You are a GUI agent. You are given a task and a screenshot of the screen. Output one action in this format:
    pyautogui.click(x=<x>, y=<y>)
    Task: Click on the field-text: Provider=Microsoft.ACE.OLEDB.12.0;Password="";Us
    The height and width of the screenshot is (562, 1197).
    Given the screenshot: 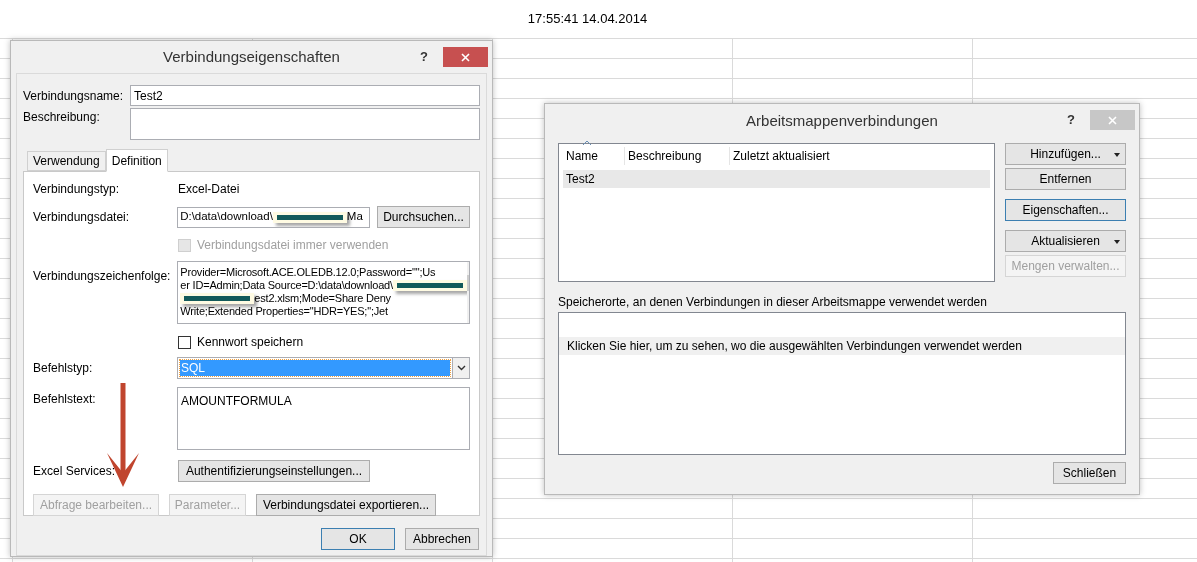 What is the action you would take?
    pyautogui.click(x=308, y=272)
    